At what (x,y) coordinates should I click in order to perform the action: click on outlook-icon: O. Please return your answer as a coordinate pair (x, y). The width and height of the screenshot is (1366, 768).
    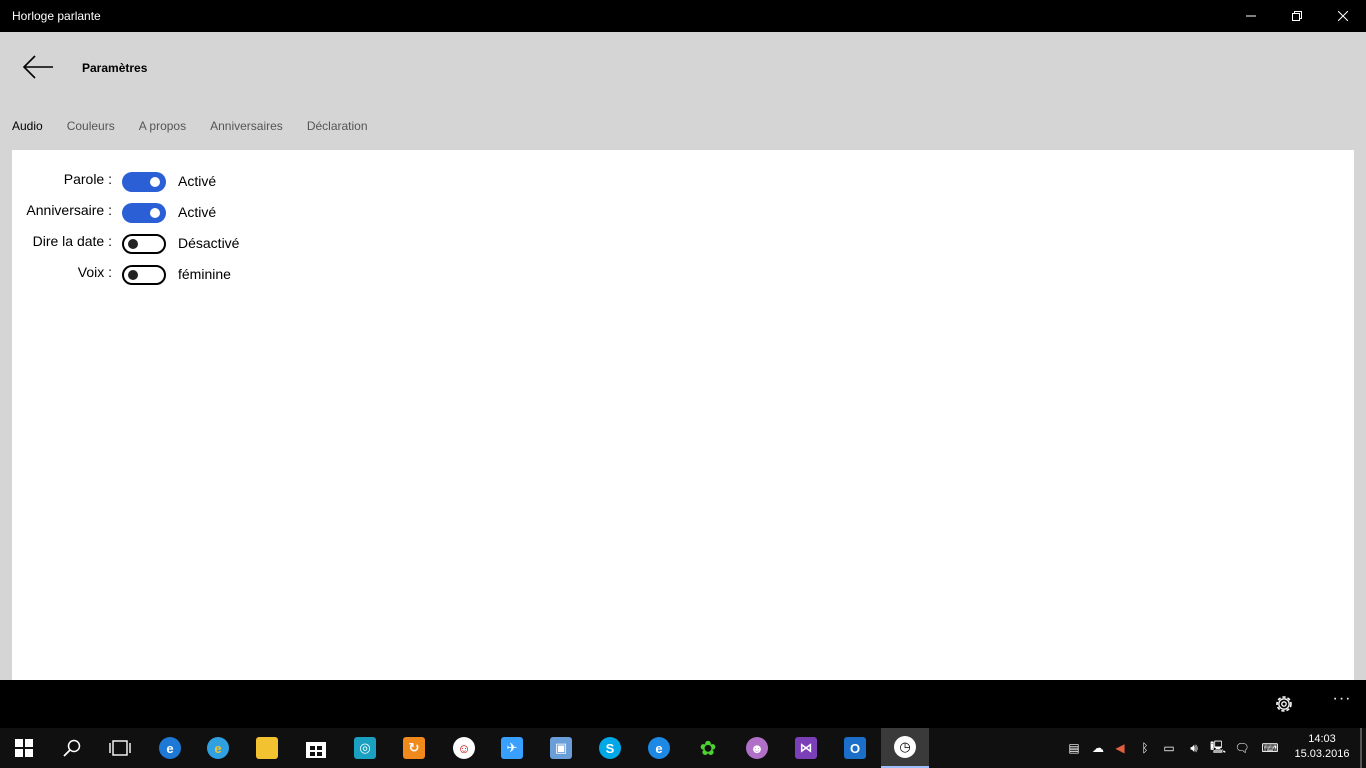
    Looking at the image, I should click on (855, 748).